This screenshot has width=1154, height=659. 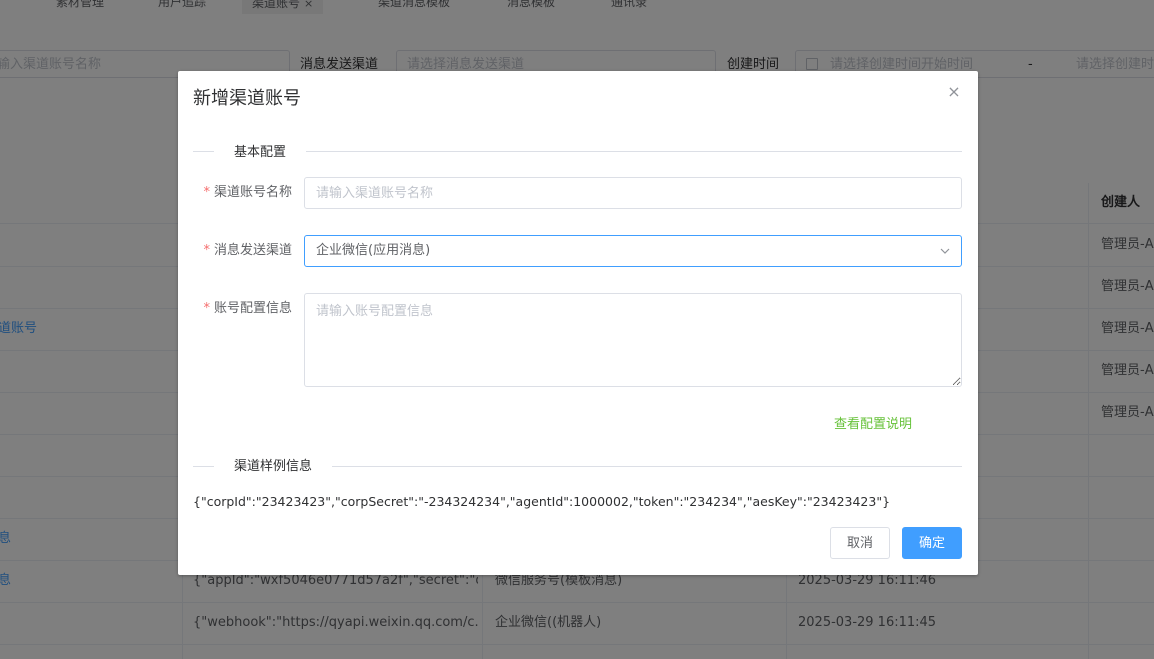 I want to click on channel-select: 企业微信(应用消息), so click(x=633, y=251).